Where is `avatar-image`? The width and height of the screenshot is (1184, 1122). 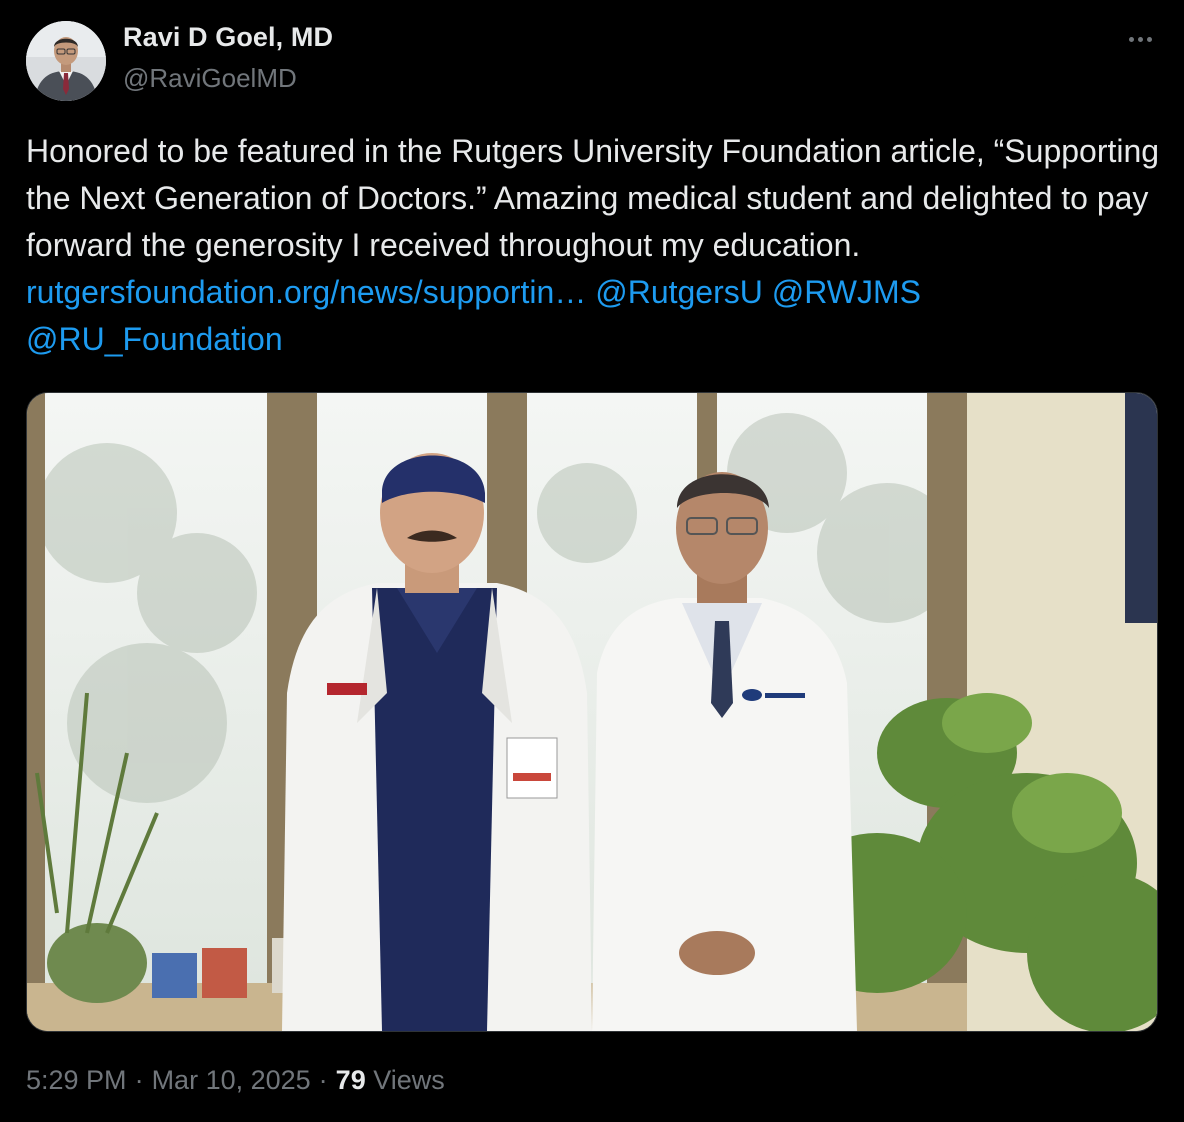
avatar-image is located at coordinates (66, 61).